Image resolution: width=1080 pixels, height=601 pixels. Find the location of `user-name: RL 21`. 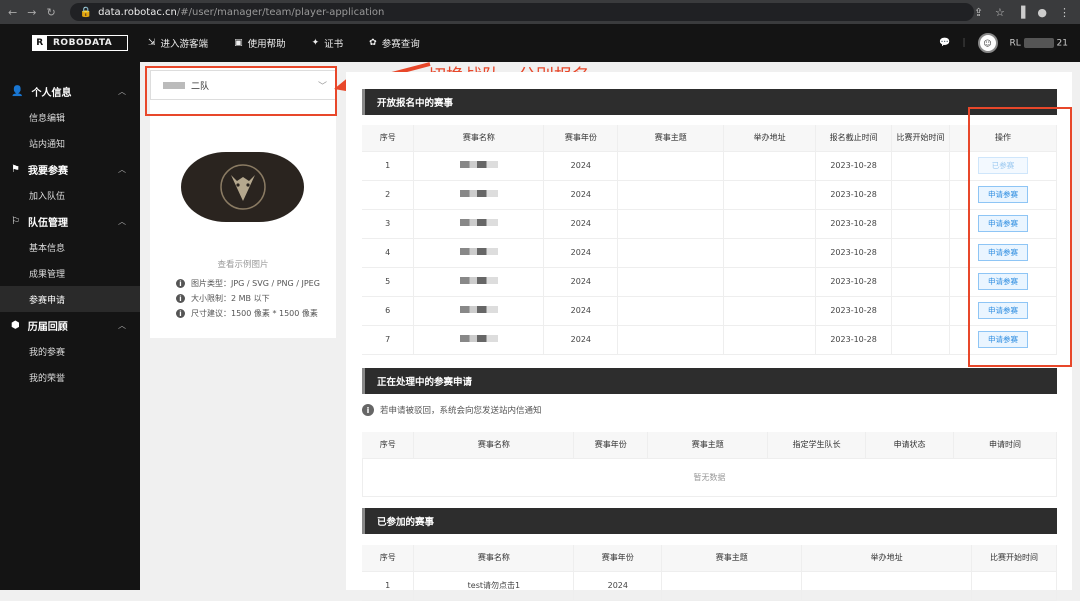

user-name: RL 21 is located at coordinates (1038, 43).